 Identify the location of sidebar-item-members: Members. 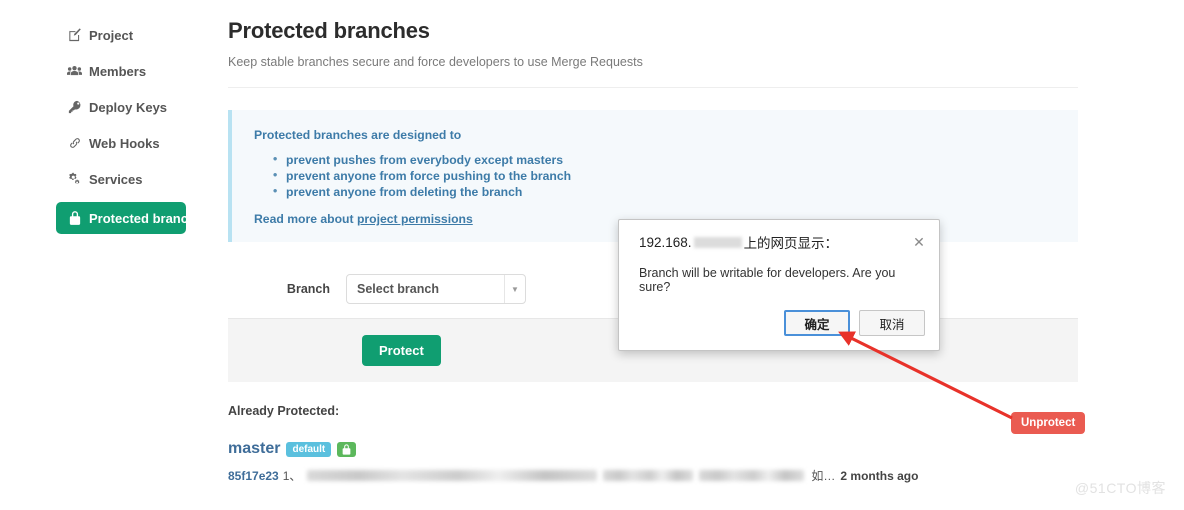
(105, 71).